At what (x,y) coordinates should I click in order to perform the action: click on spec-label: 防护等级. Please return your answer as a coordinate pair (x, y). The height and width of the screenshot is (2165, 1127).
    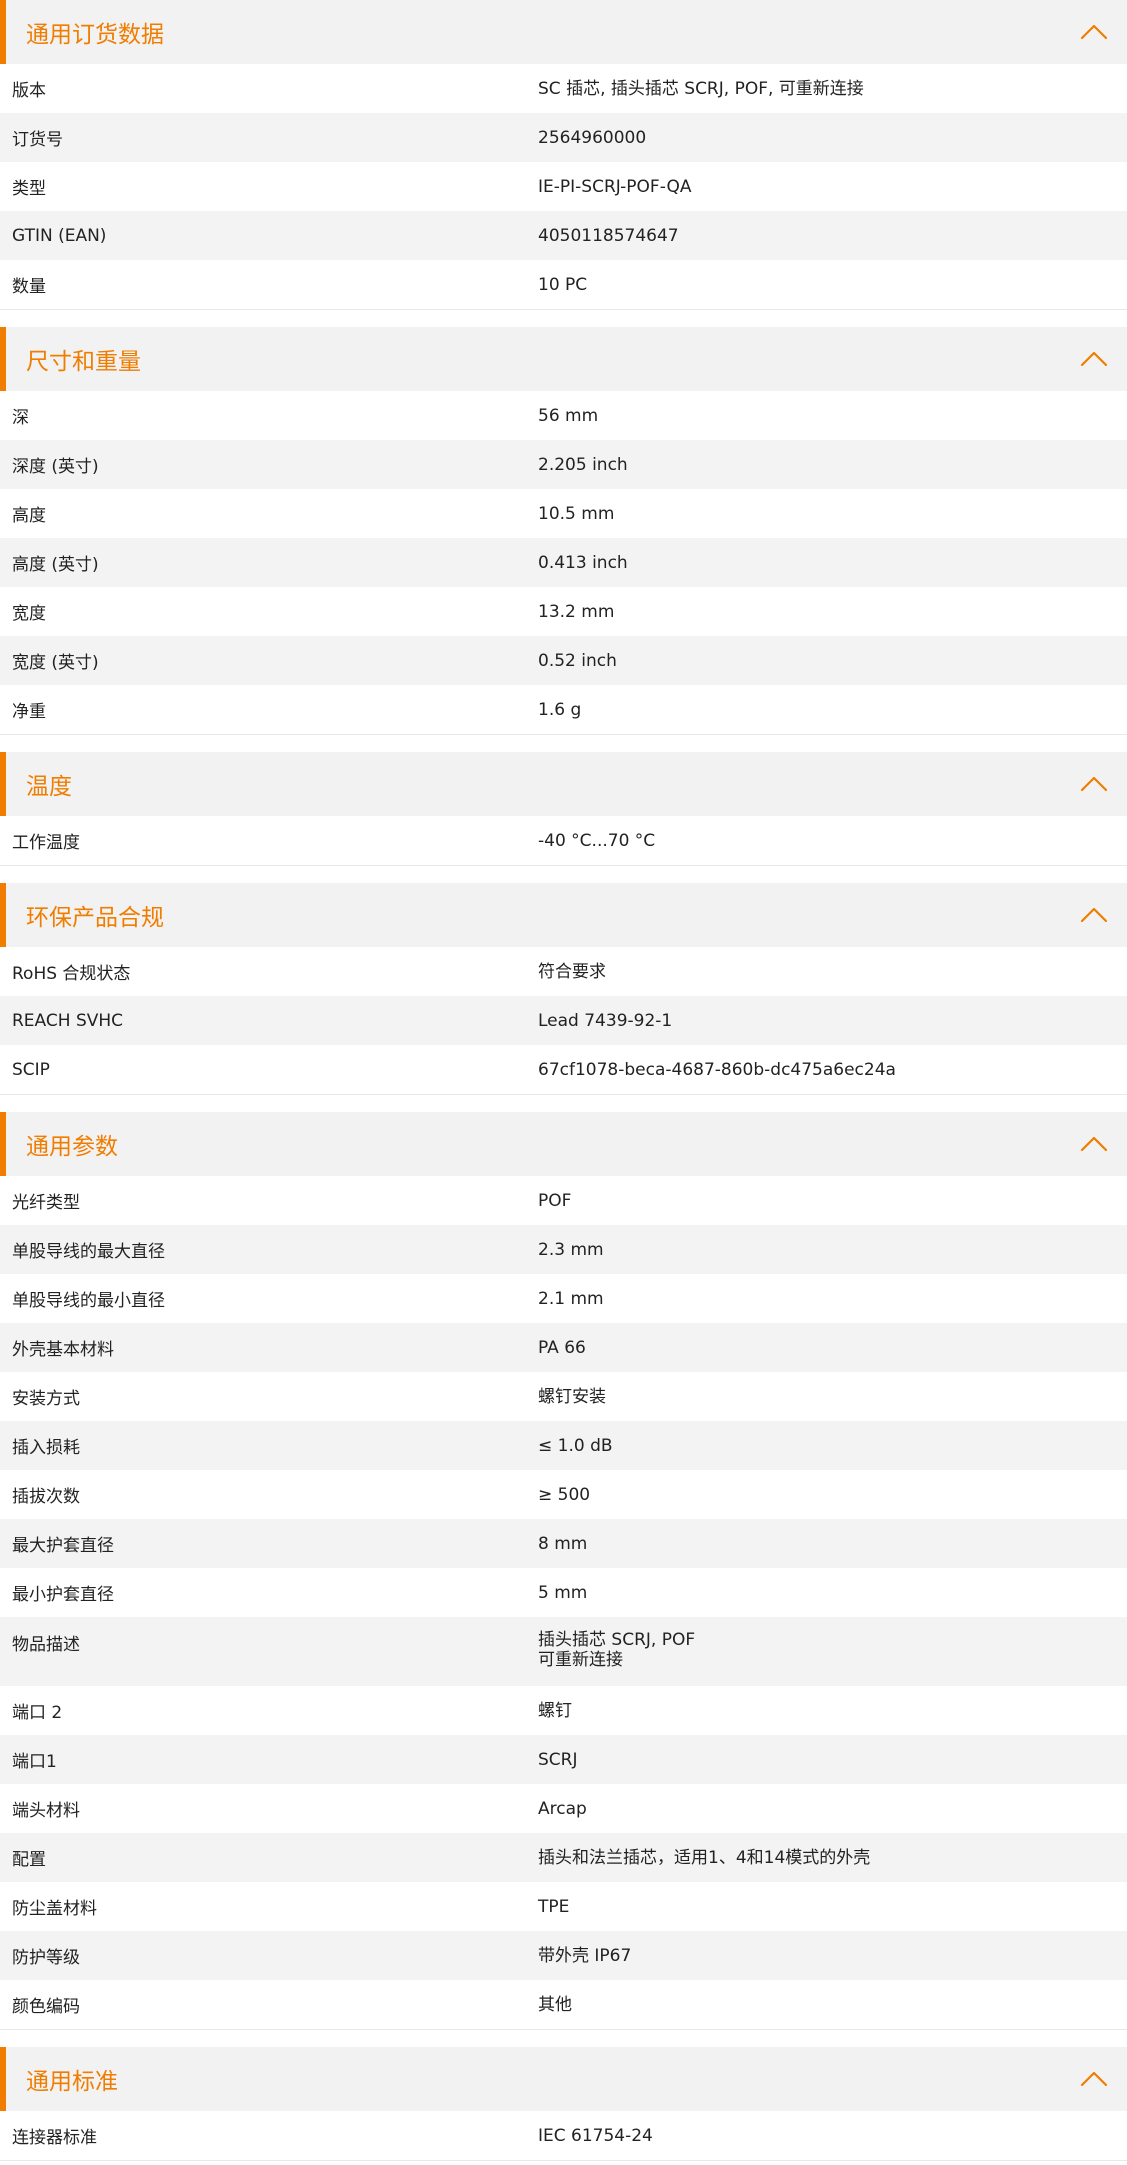
    Looking at the image, I should click on (46, 1958).